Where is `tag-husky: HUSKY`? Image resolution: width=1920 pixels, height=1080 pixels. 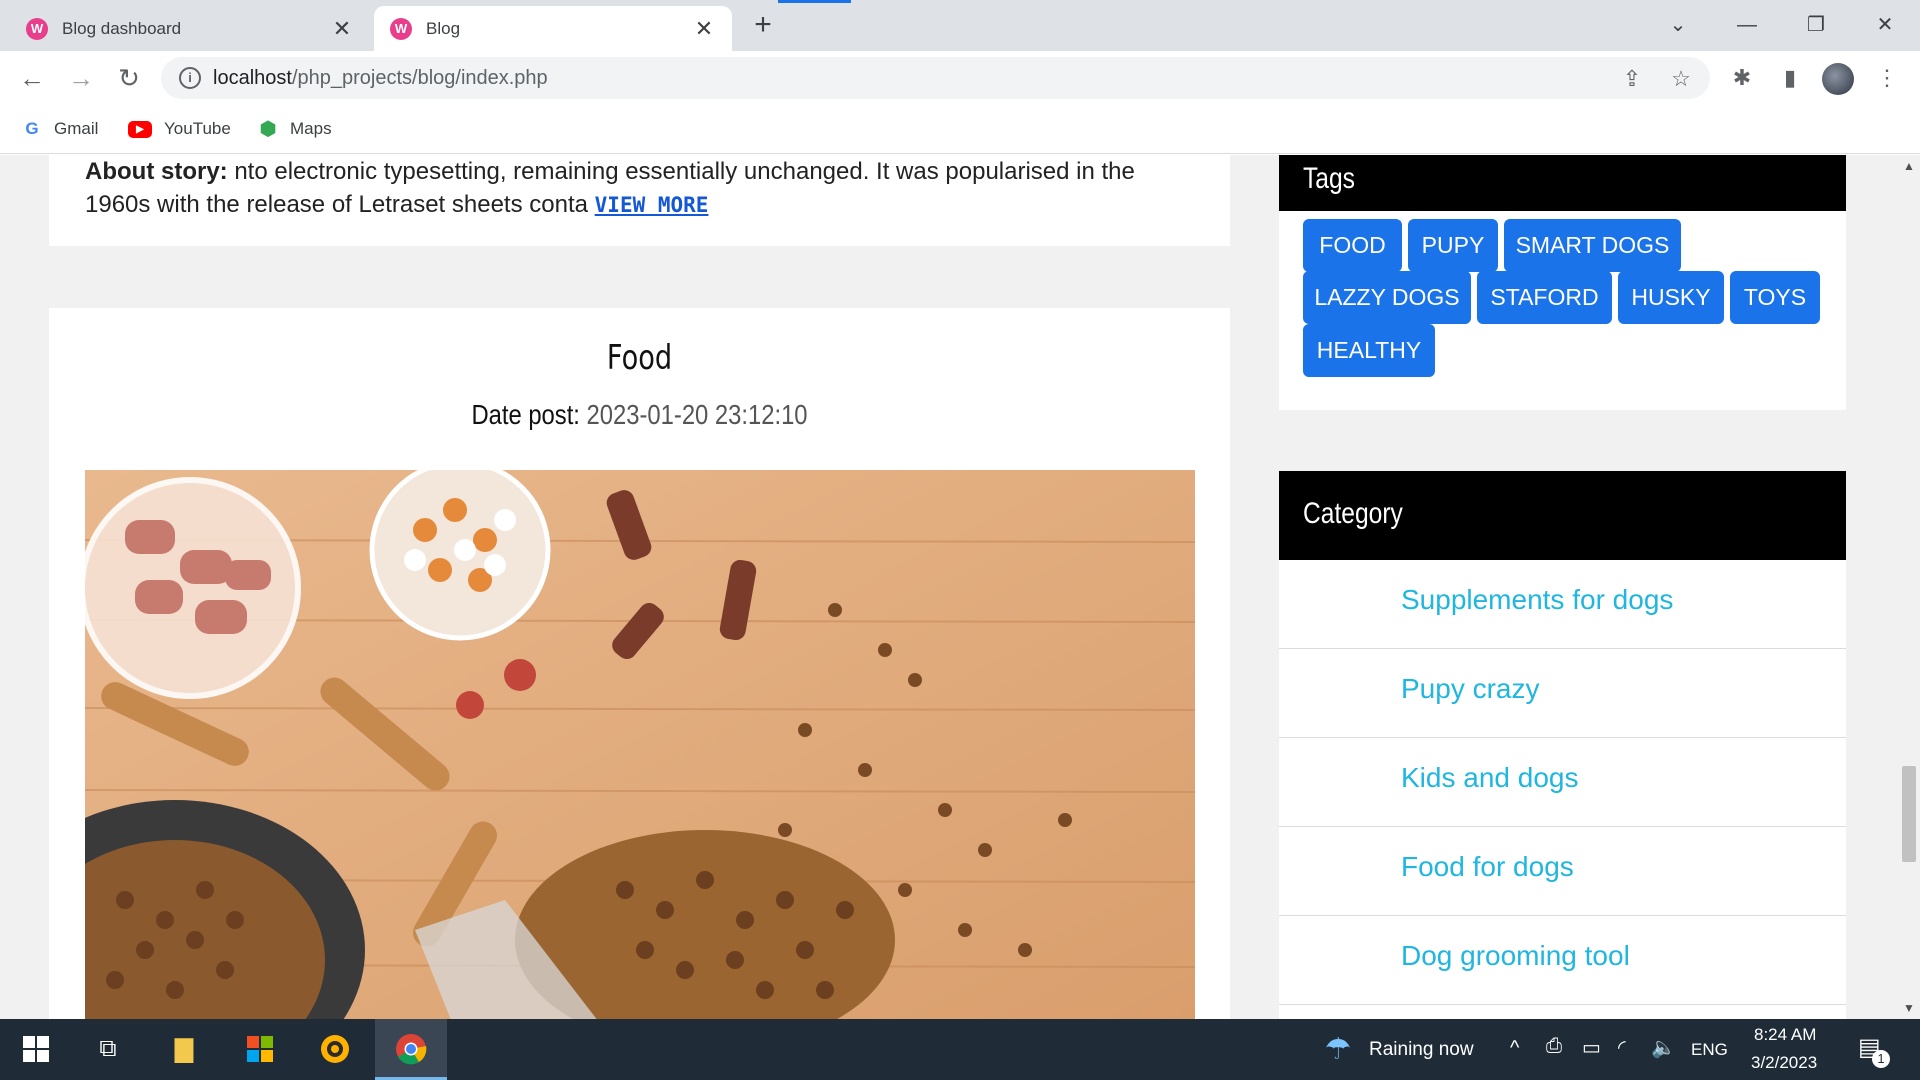 tag-husky: HUSKY is located at coordinates (1671, 297).